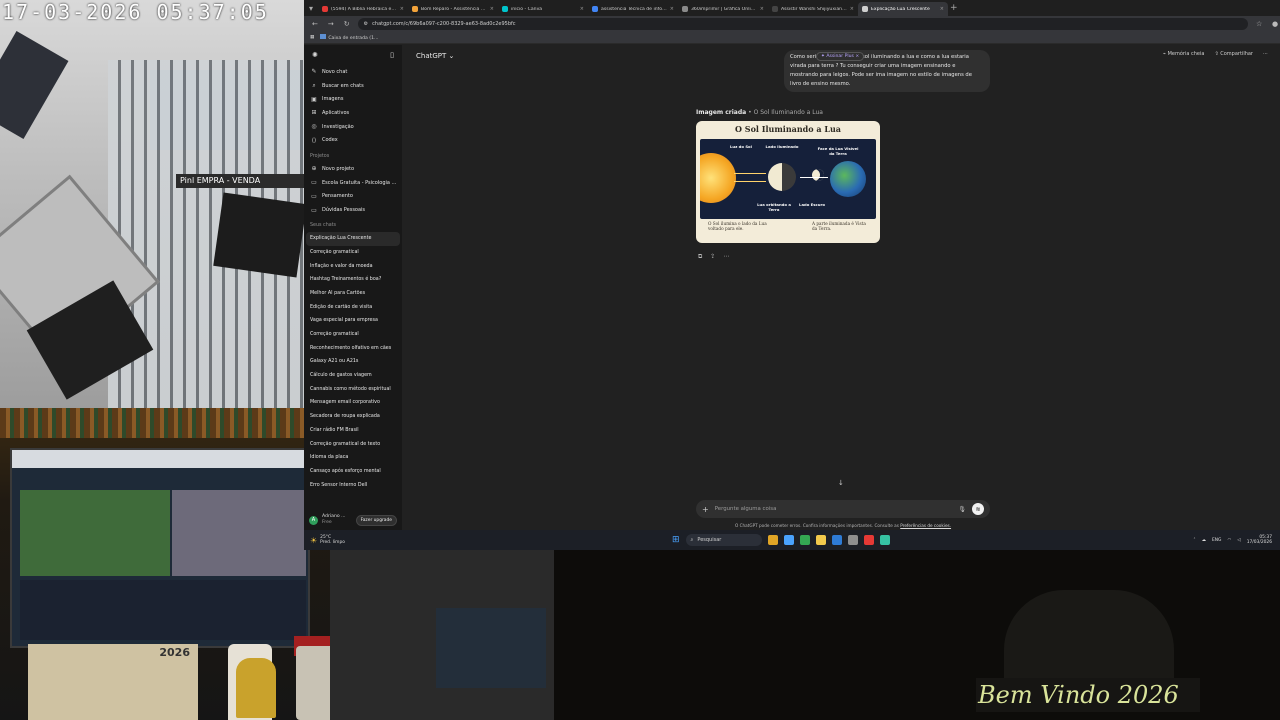 The height and width of the screenshot is (720, 1280). I want to click on scroll-down-icon: ↓, so click(841, 483).